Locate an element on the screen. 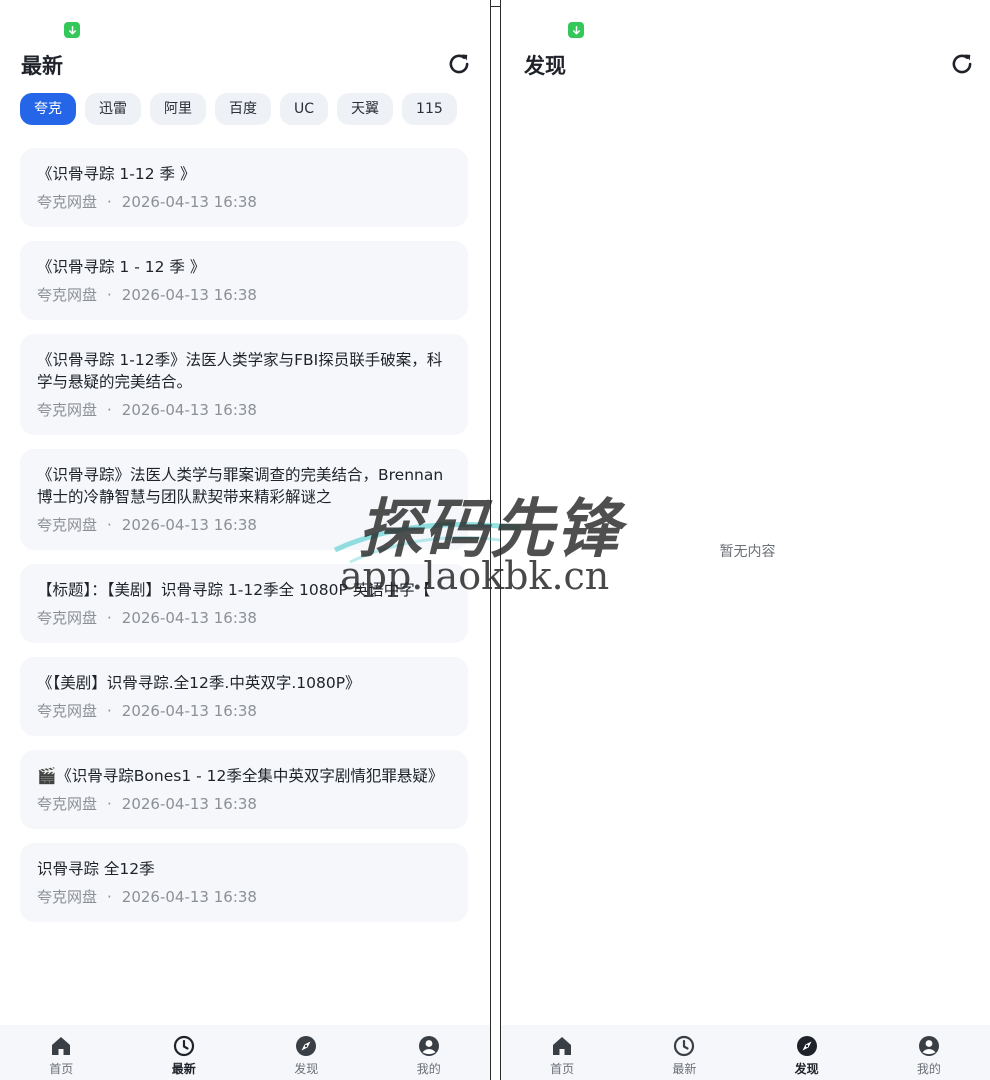 The height and width of the screenshot is (1080, 990). chip-3: 百度 is located at coordinates (243, 109).